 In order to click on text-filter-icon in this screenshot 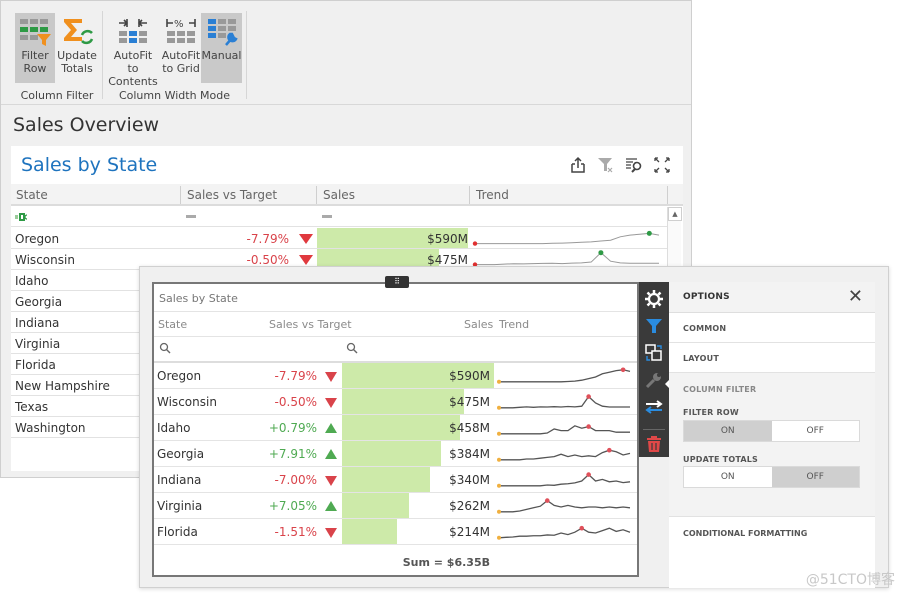, I will do `click(23, 217)`.